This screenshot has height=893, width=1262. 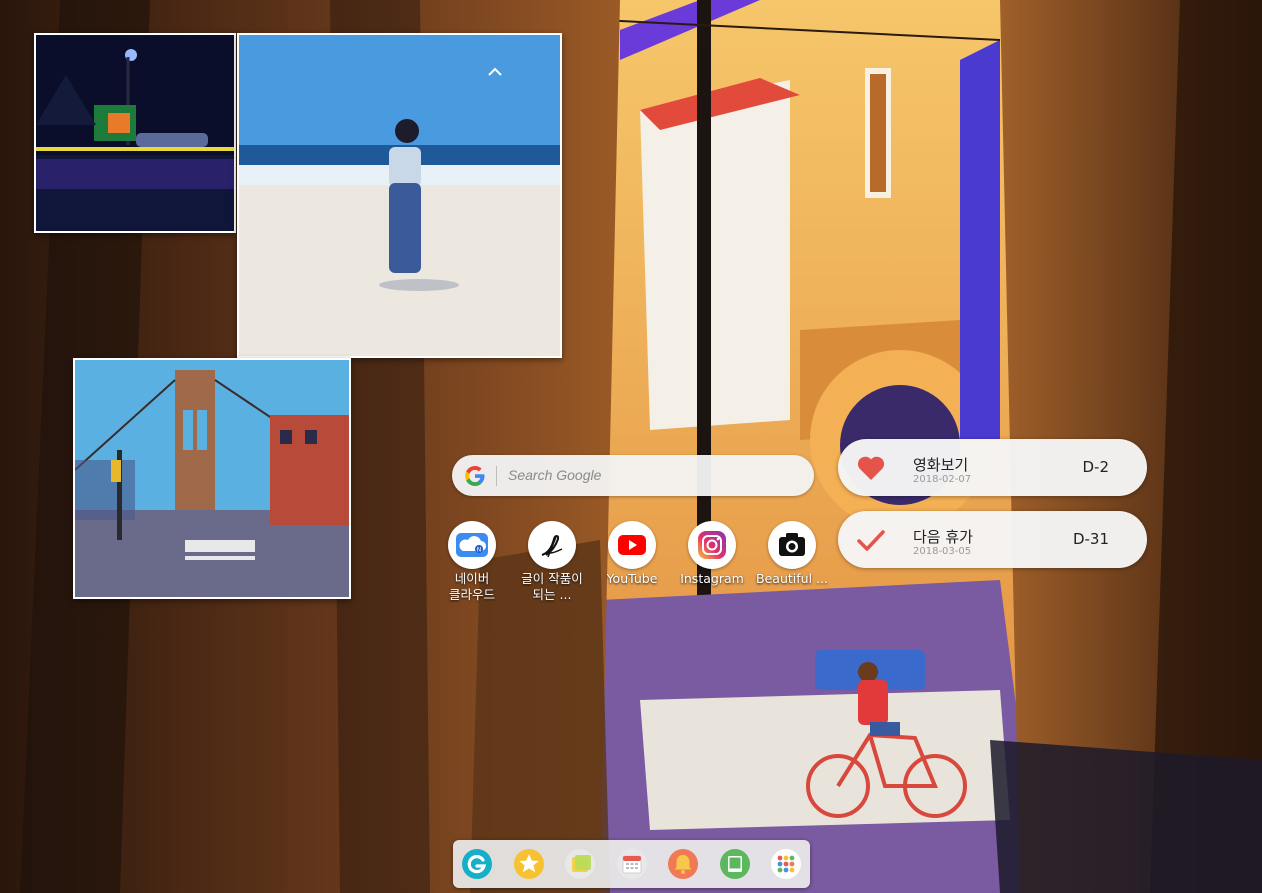 What do you see at coordinates (871, 468) in the screenshot?
I see `heart-icon` at bounding box center [871, 468].